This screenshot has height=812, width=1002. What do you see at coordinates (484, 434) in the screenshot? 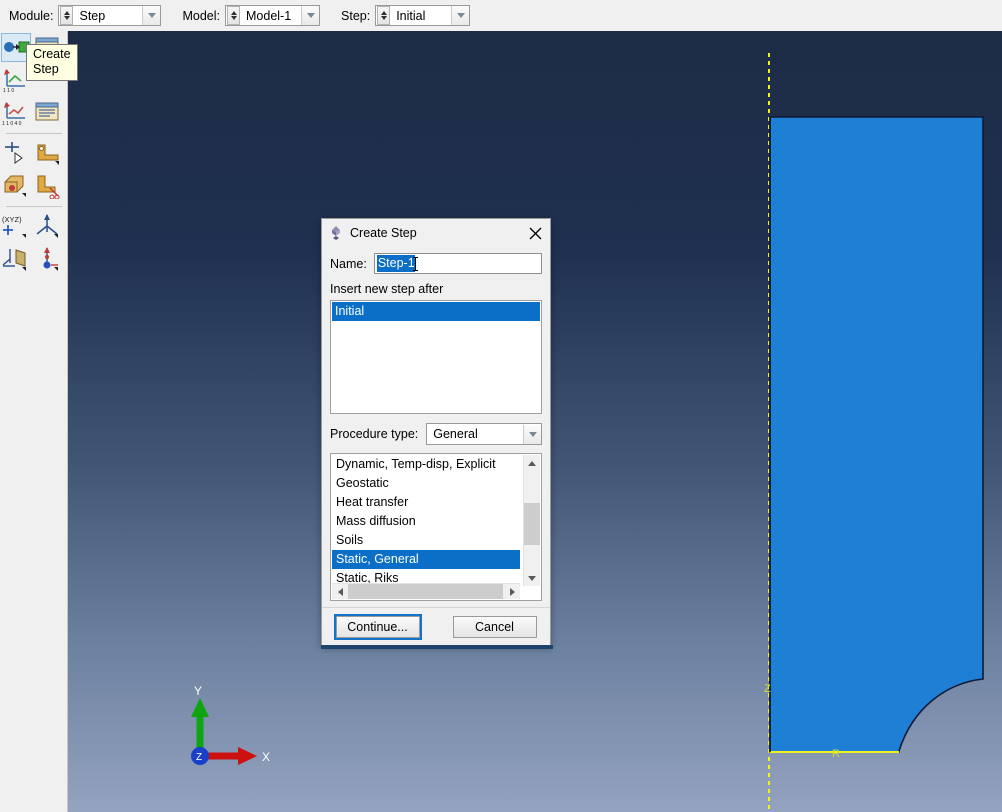
I see `procedure-type-combobox: General` at bounding box center [484, 434].